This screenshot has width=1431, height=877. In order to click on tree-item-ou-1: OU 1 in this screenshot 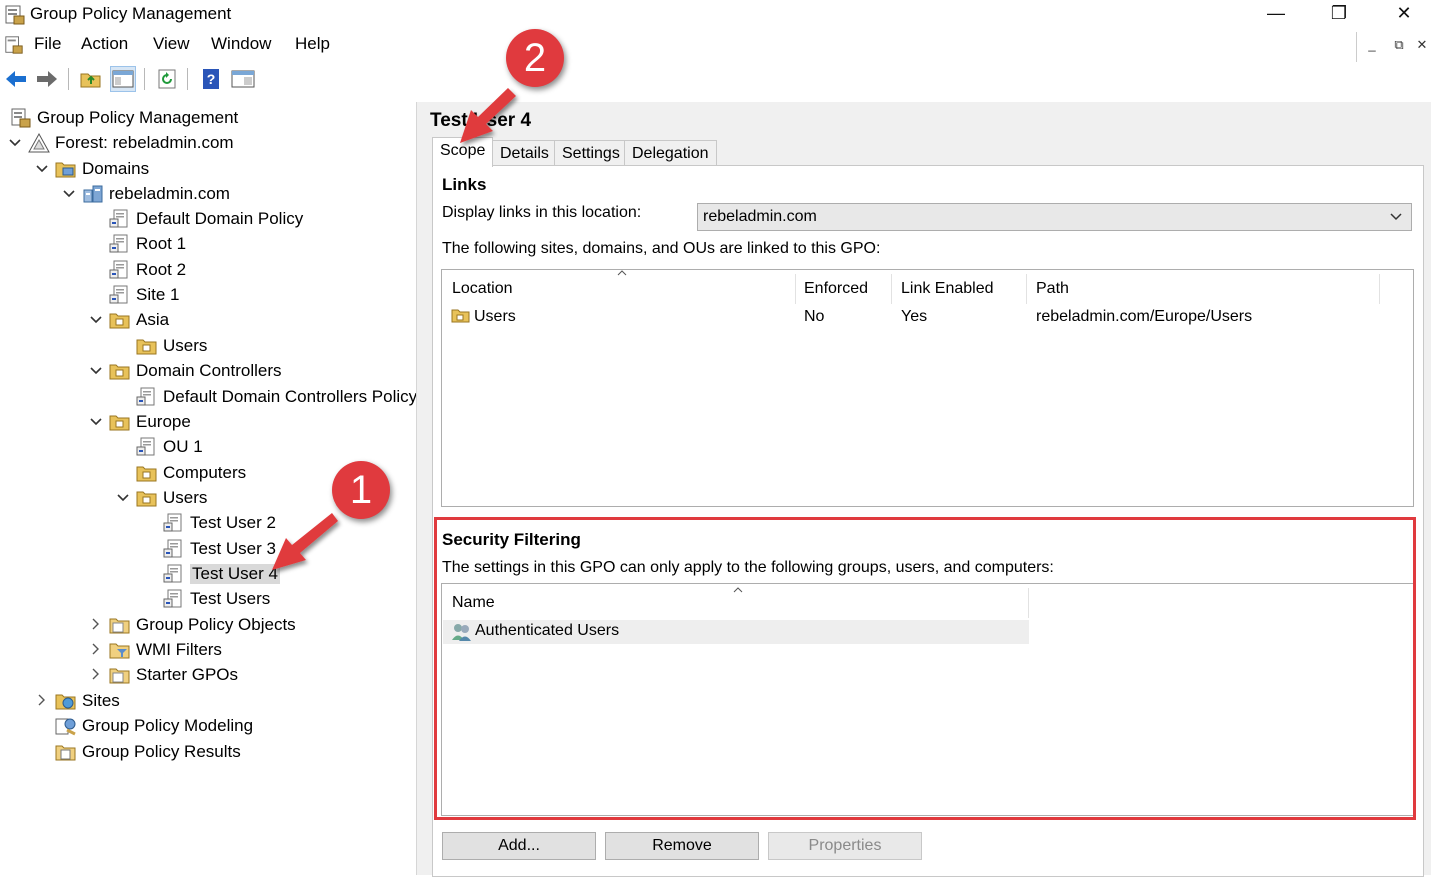, I will do `click(158, 447)`.